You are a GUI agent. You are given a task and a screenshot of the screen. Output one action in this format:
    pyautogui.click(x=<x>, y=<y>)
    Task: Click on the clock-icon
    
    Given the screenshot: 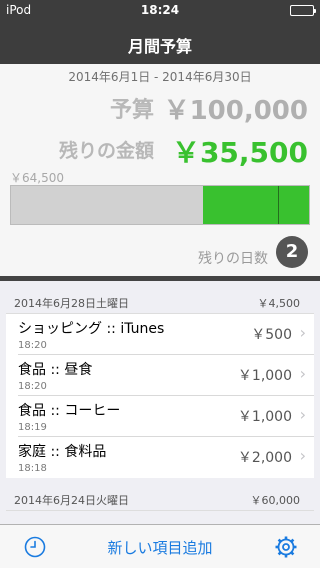 What is the action you would take?
    pyautogui.click(x=35, y=547)
    